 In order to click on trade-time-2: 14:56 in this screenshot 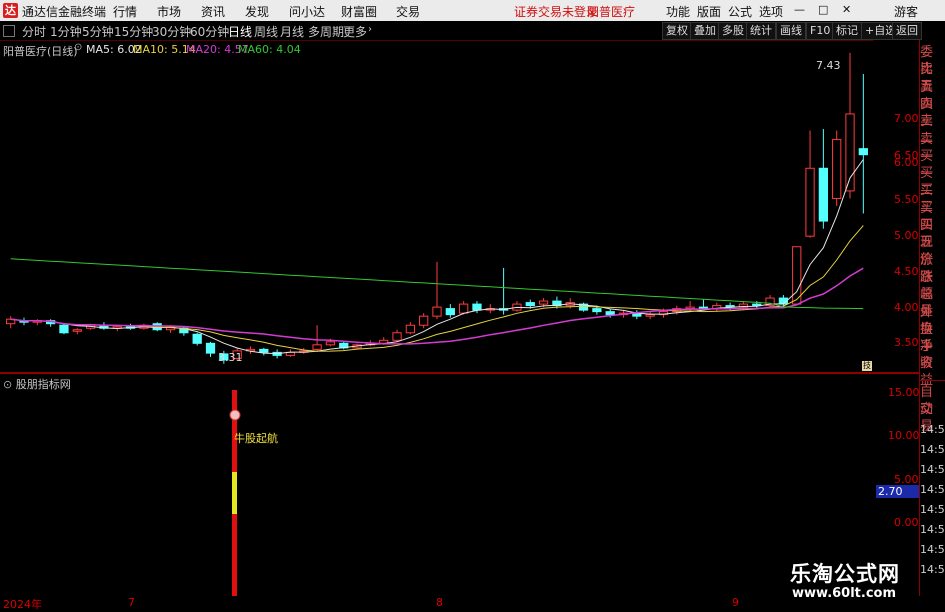, I will do `click(932, 469)`.